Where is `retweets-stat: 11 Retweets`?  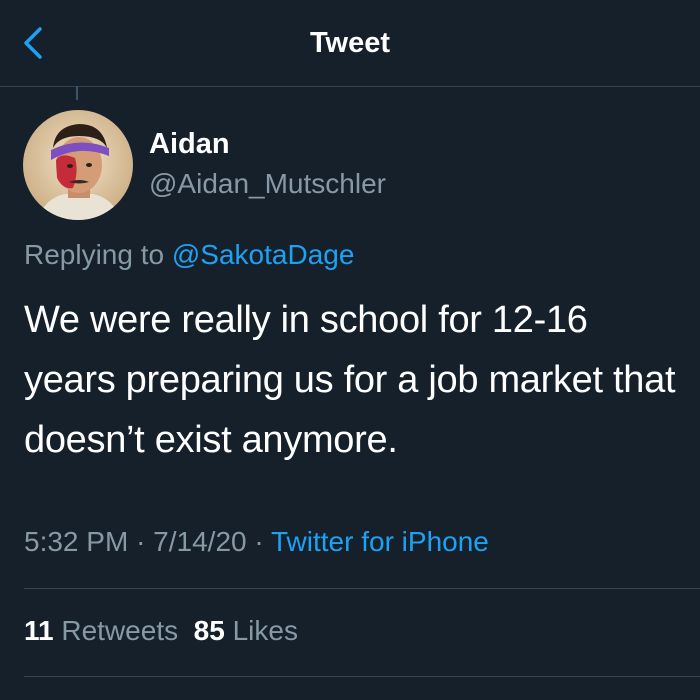
retweets-stat: 11 Retweets is located at coordinates (101, 630).